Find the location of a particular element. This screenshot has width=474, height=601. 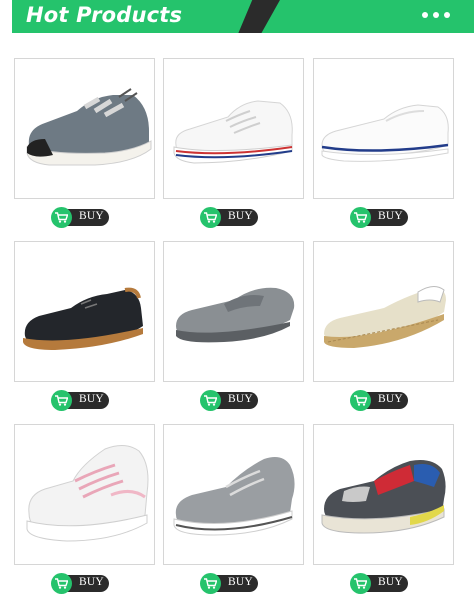

black-suede-oxford-shoe-image is located at coordinates (83, 318).